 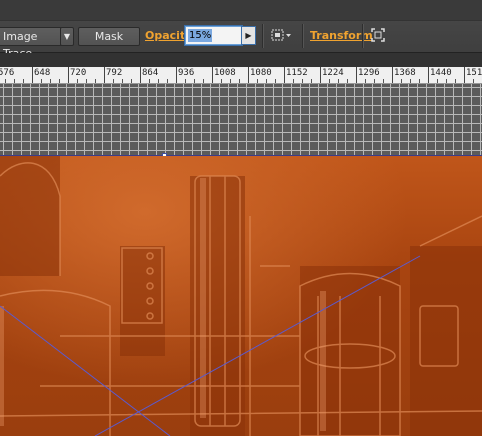 I want to click on opacity-slider-button: ▶, so click(x=248, y=35).